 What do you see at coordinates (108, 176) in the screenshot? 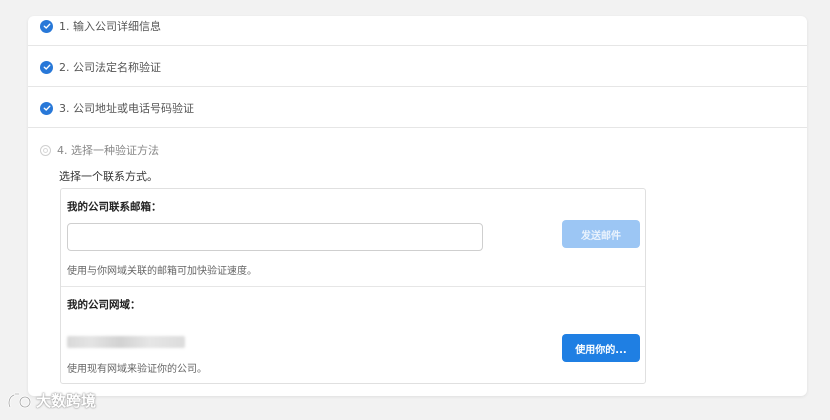
I see `verification-intro: 选择一个联系方式。` at bounding box center [108, 176].